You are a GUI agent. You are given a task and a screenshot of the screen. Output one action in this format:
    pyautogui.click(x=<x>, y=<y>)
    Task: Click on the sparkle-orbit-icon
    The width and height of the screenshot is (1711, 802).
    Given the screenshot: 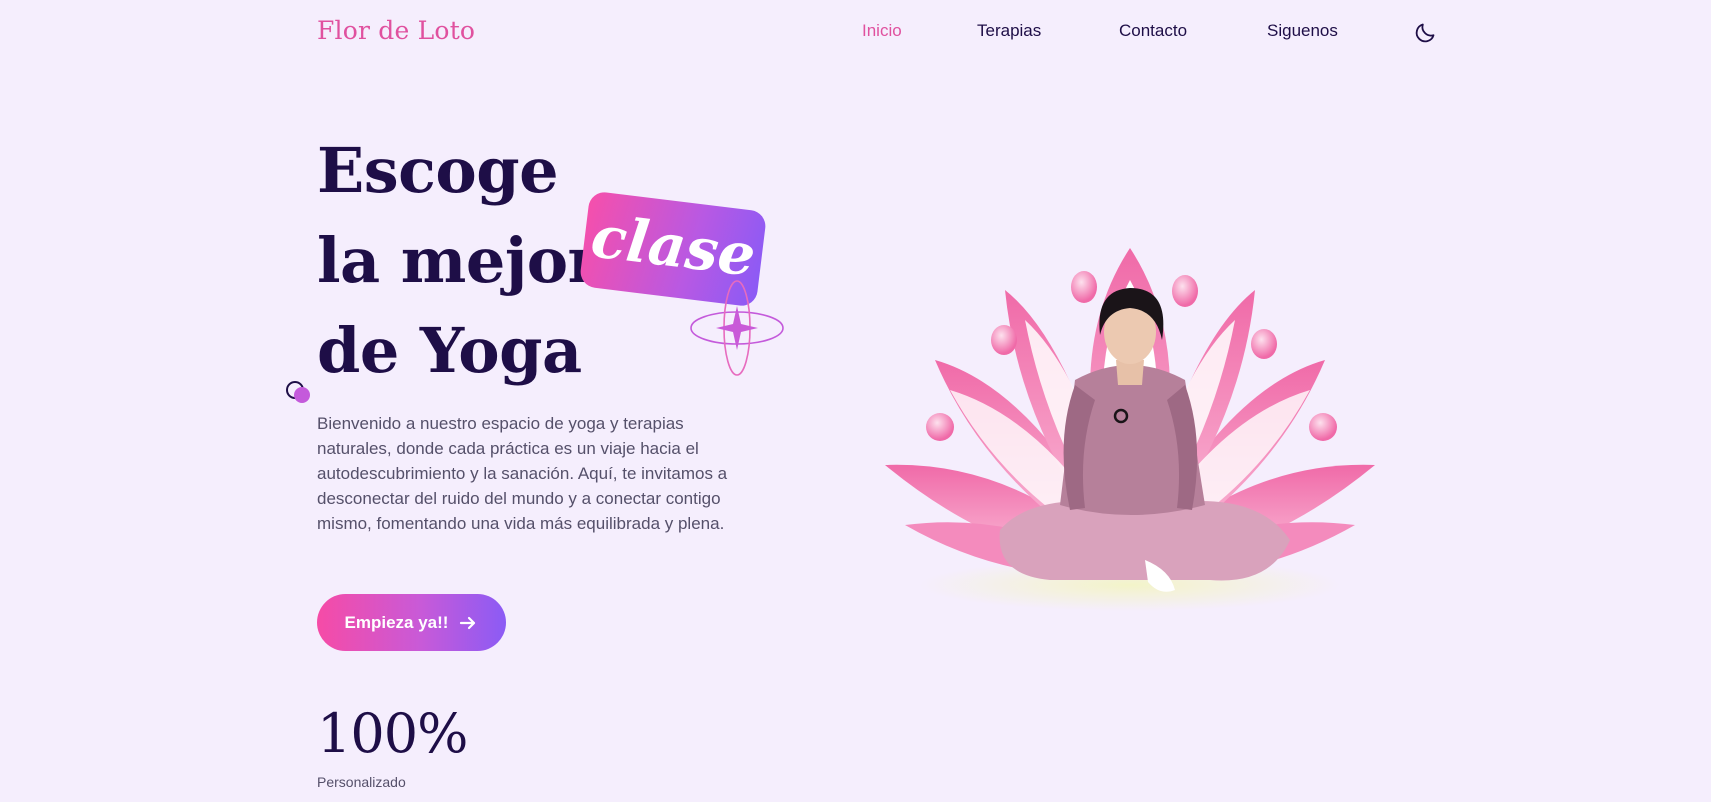 What is the action you would take?
    pyautogui.click(x=737, y=328)
    